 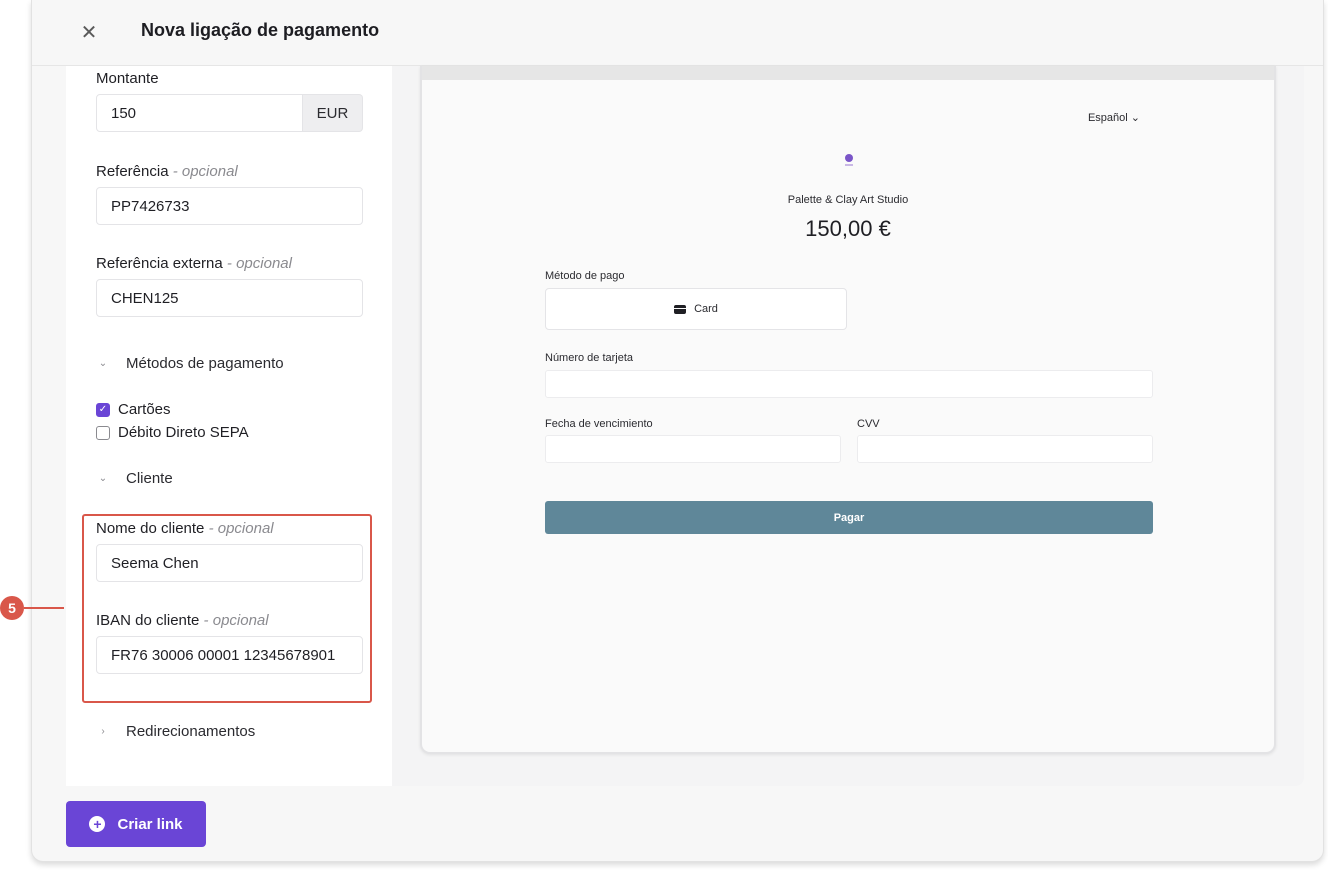 I want to click on checkbox-checked-icon: ✓, so click(x=103, y=409).